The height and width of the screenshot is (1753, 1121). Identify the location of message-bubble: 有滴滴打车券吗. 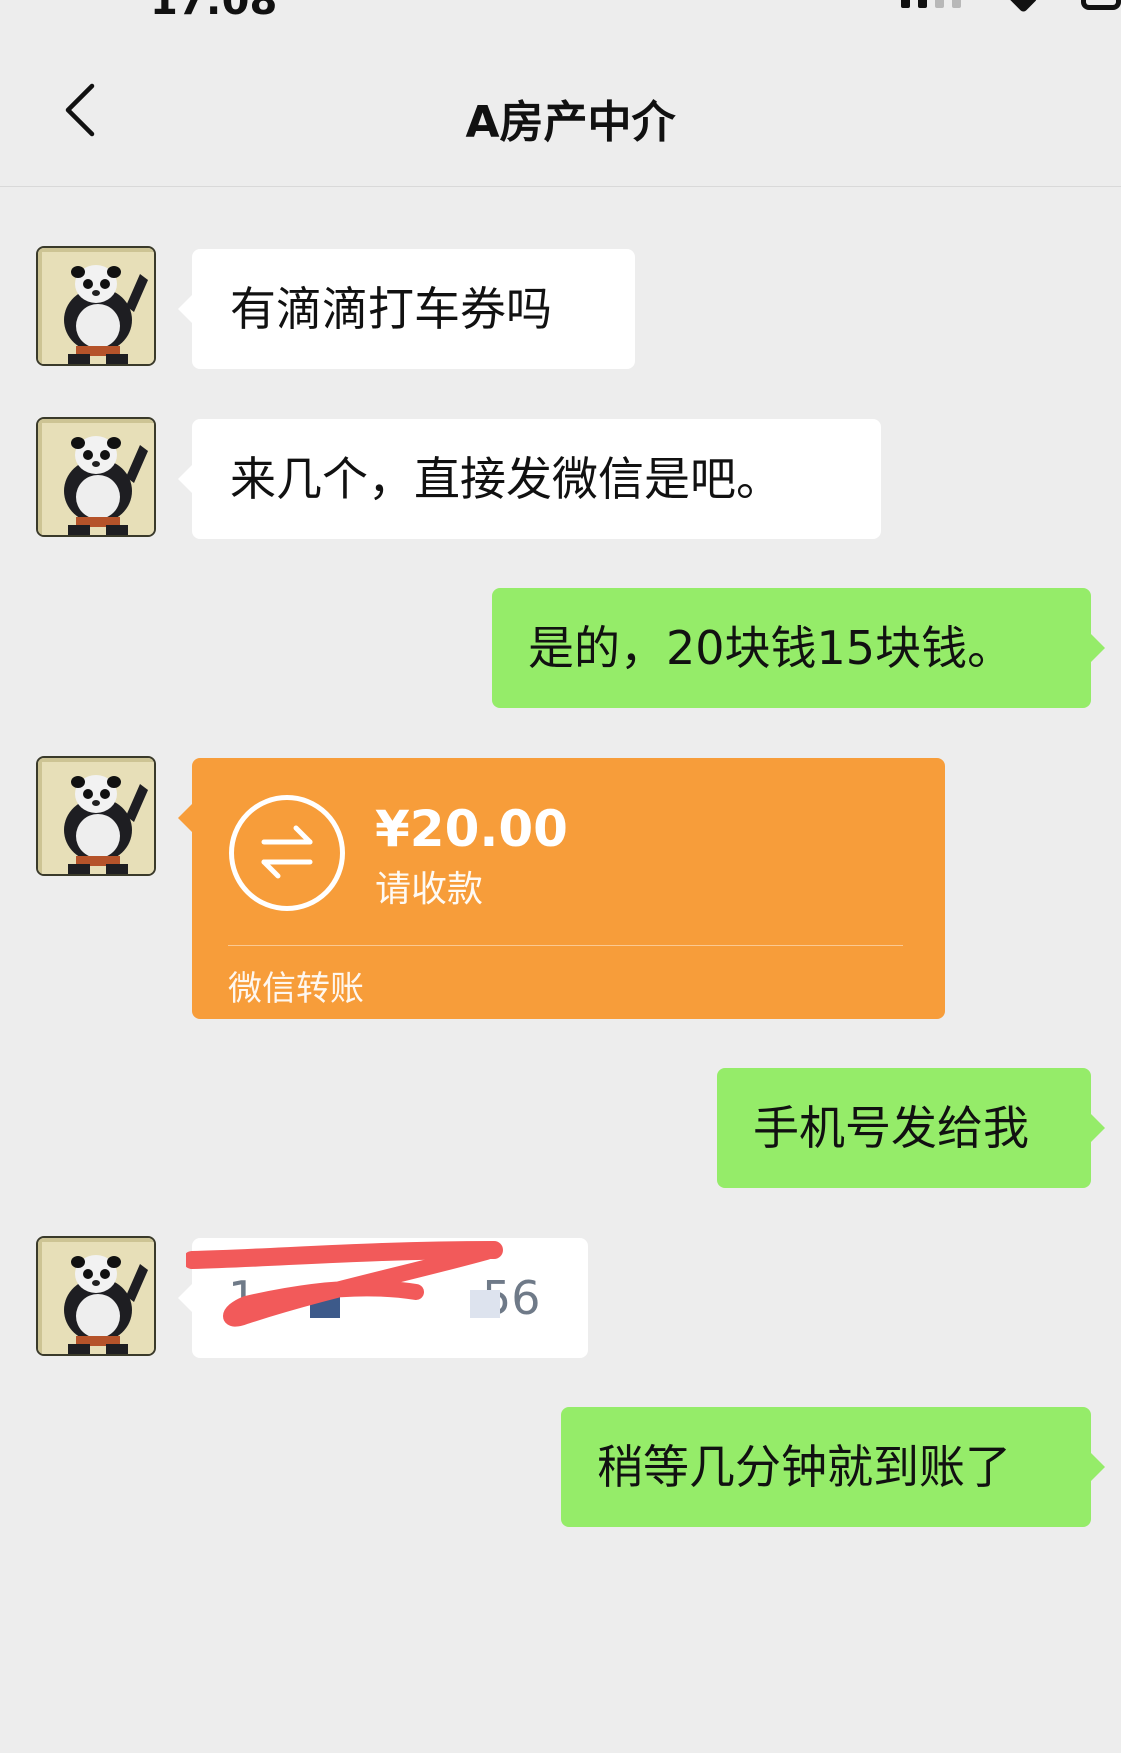
(406, 309).